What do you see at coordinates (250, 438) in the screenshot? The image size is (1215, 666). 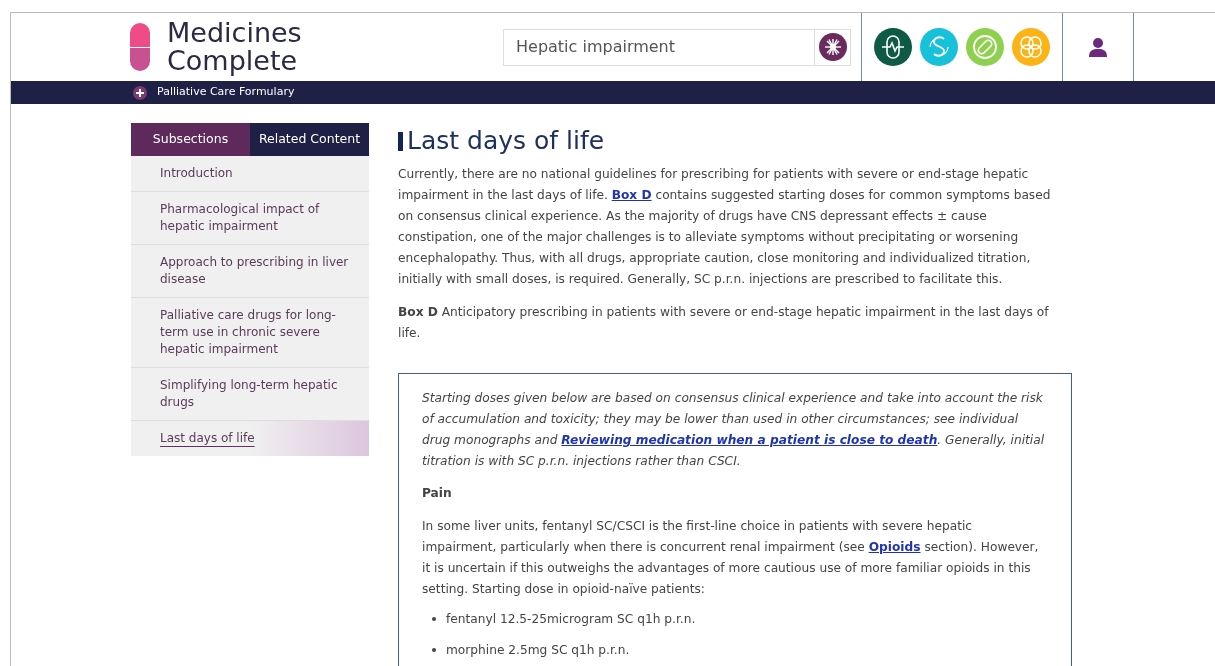 I see `sidebar-item: Last days of life` at bounding box center [250, 438].